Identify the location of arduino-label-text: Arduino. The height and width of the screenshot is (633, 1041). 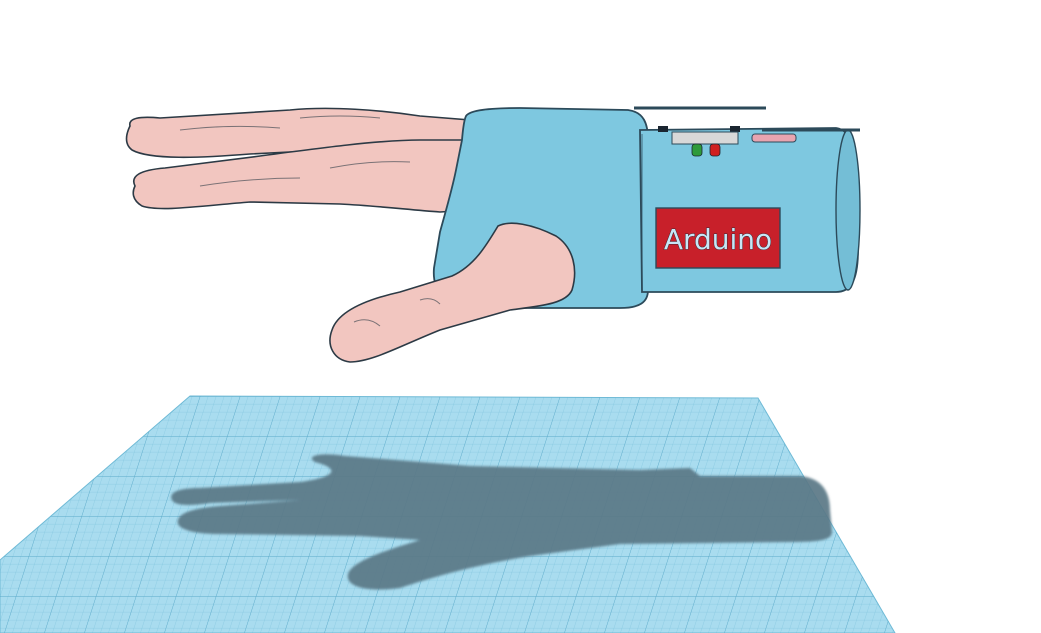
(718, 239).